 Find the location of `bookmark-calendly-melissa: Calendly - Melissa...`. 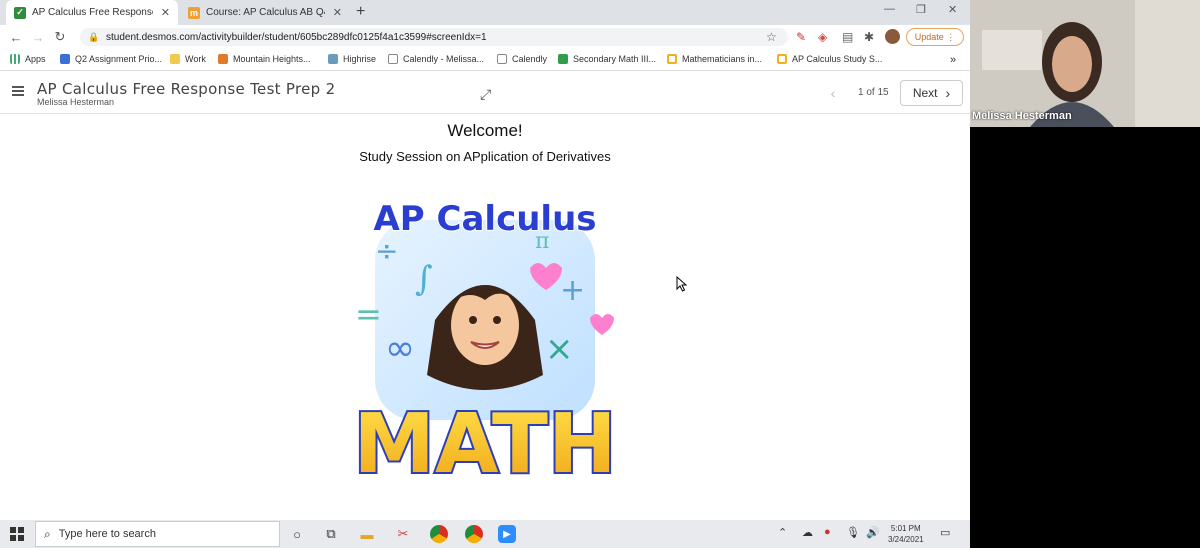

bookmark-calendly-melissa: Calendly - Melissa... is located at coordinates (436, 59).